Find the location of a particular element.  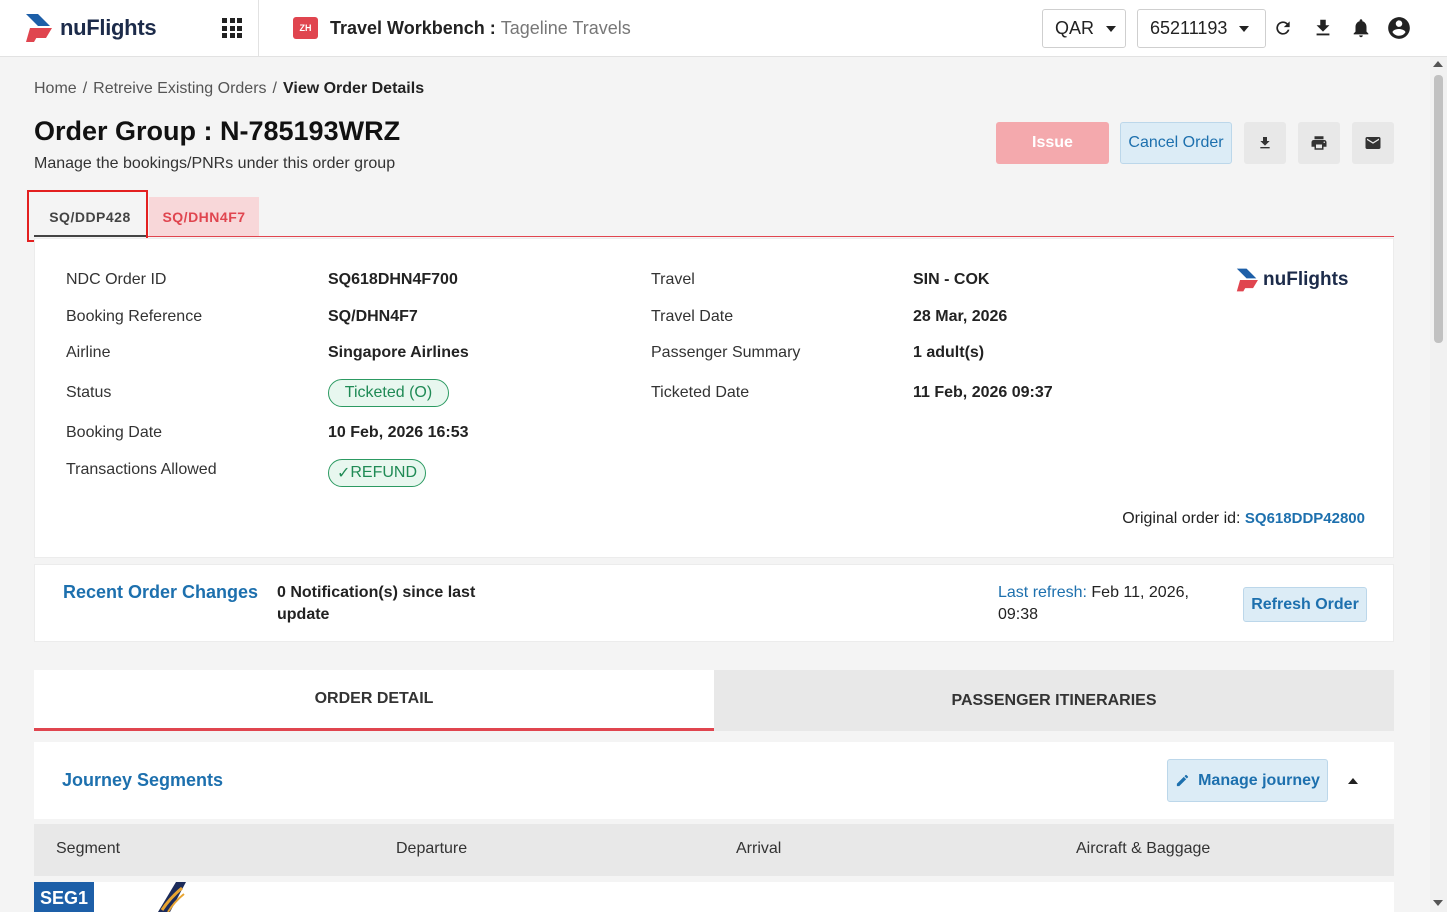

ticketed-date-value: 11 Feb, 2026 09:37 is located at coordinates (983, 392).